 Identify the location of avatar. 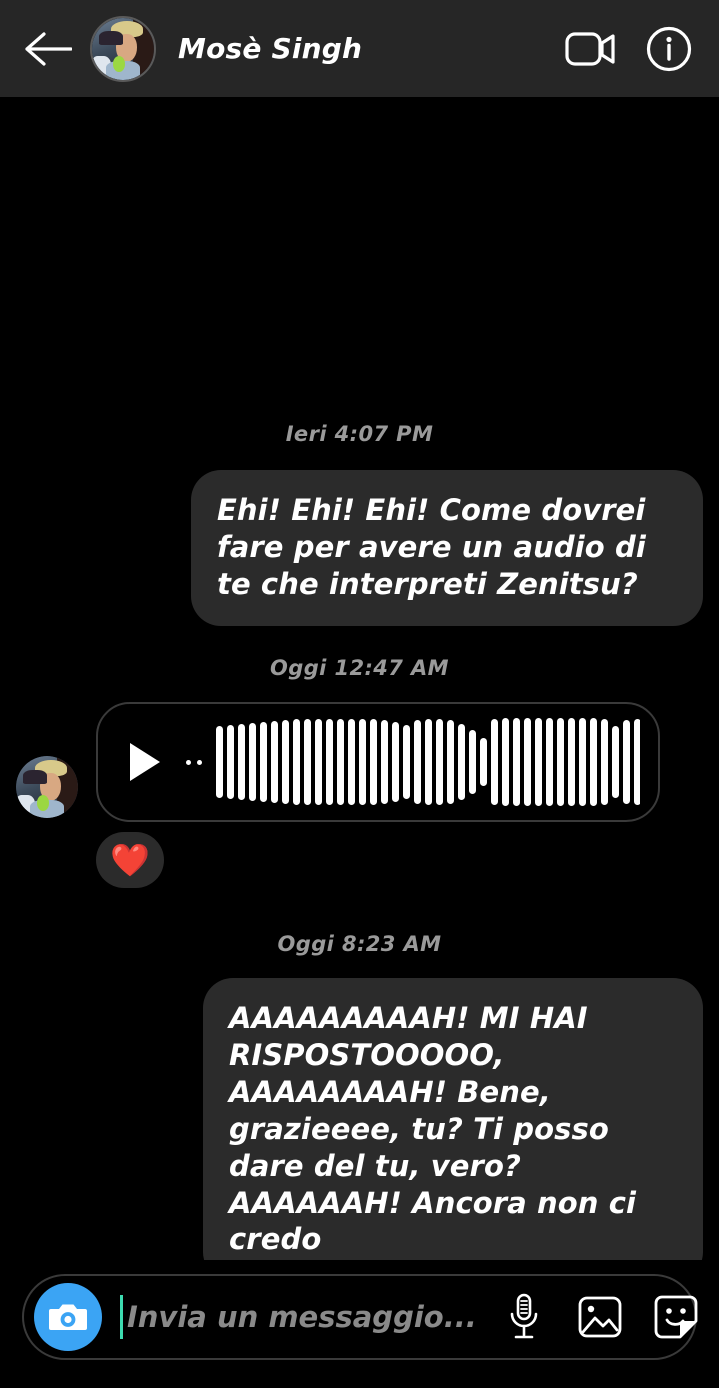
(123, 48).